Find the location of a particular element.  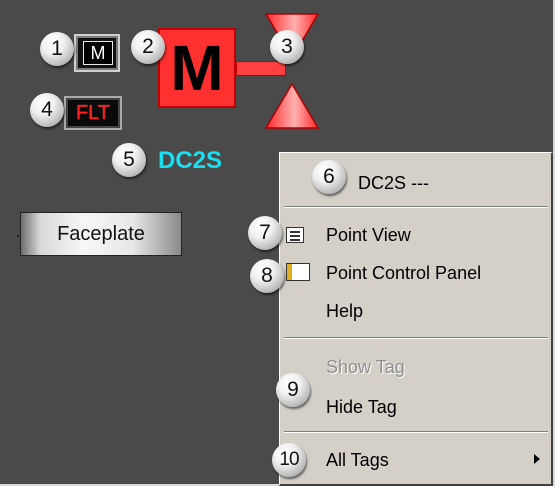

motor-symbol: M is located at coordinates (197, 68).